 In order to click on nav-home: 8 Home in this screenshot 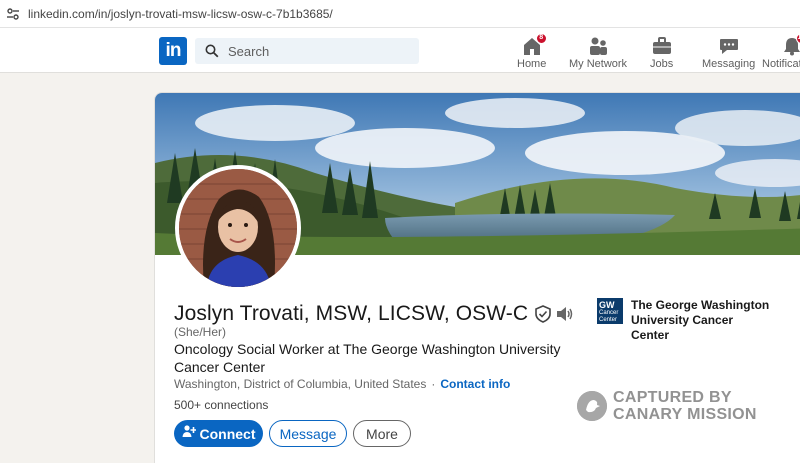, I will do `click(532, 51)`.